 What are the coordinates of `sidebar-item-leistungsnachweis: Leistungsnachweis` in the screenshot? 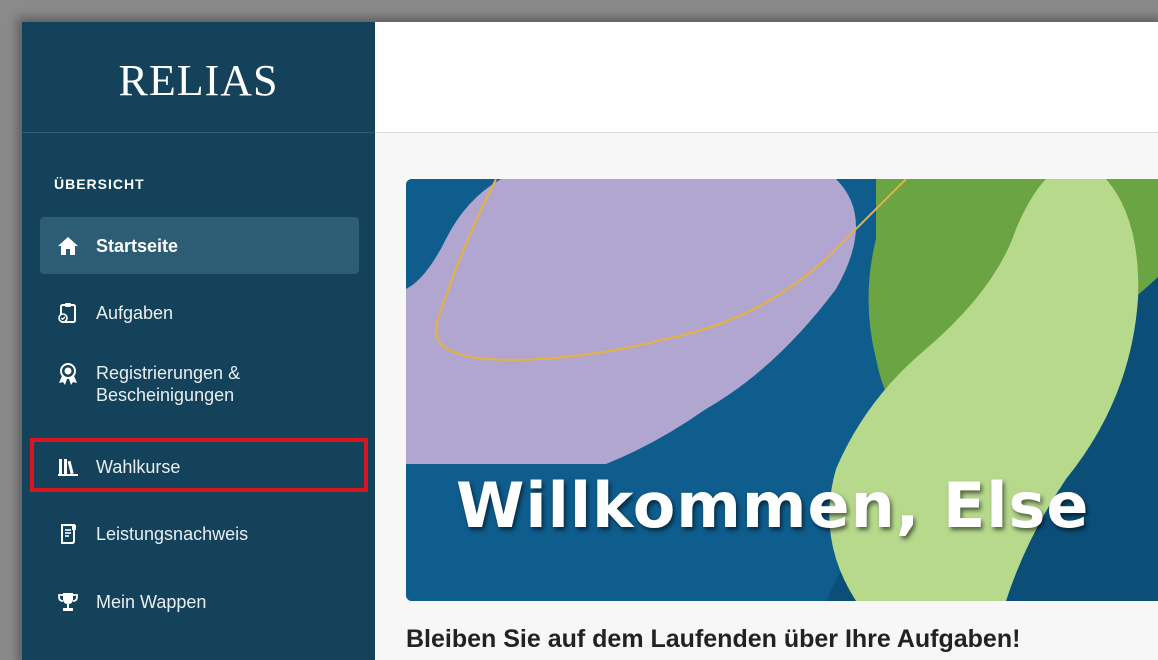 It's located at (199, 534).